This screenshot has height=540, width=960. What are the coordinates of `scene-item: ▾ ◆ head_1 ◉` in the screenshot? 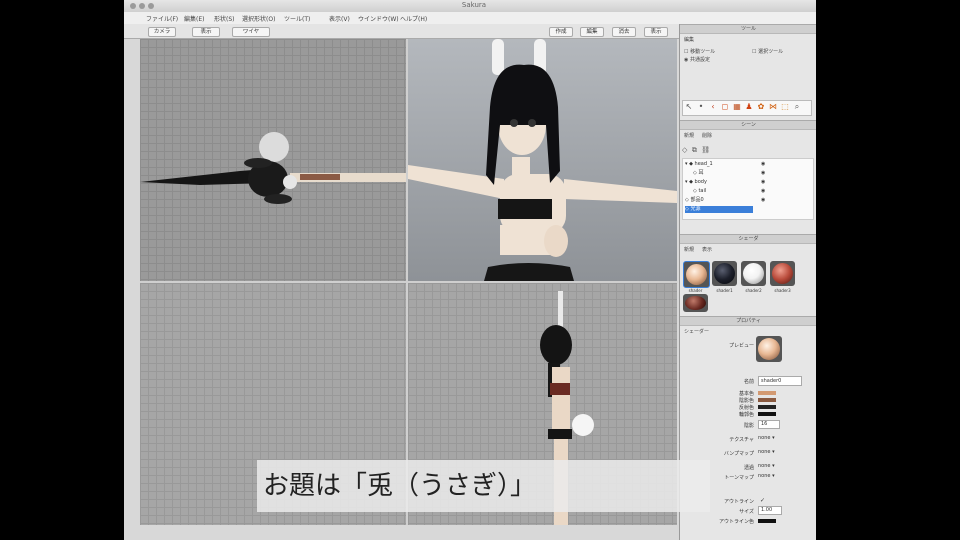 It's located at (750, 164).